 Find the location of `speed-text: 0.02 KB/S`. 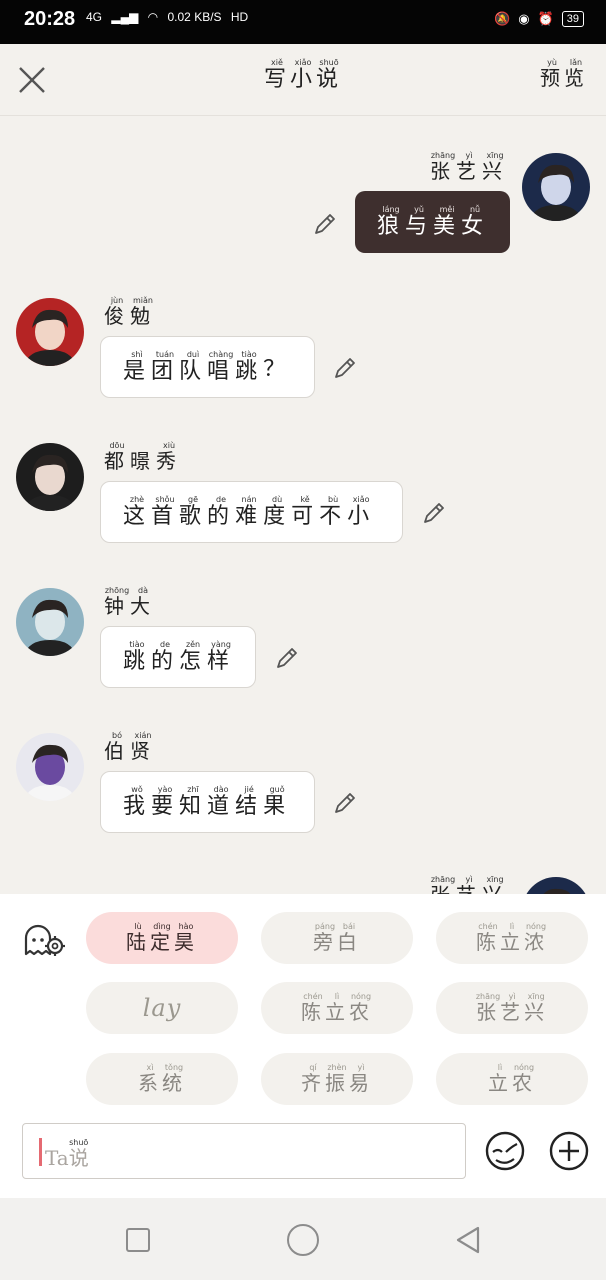

speed-text: 0.02 KB/S is located at coordinates (194, 17).